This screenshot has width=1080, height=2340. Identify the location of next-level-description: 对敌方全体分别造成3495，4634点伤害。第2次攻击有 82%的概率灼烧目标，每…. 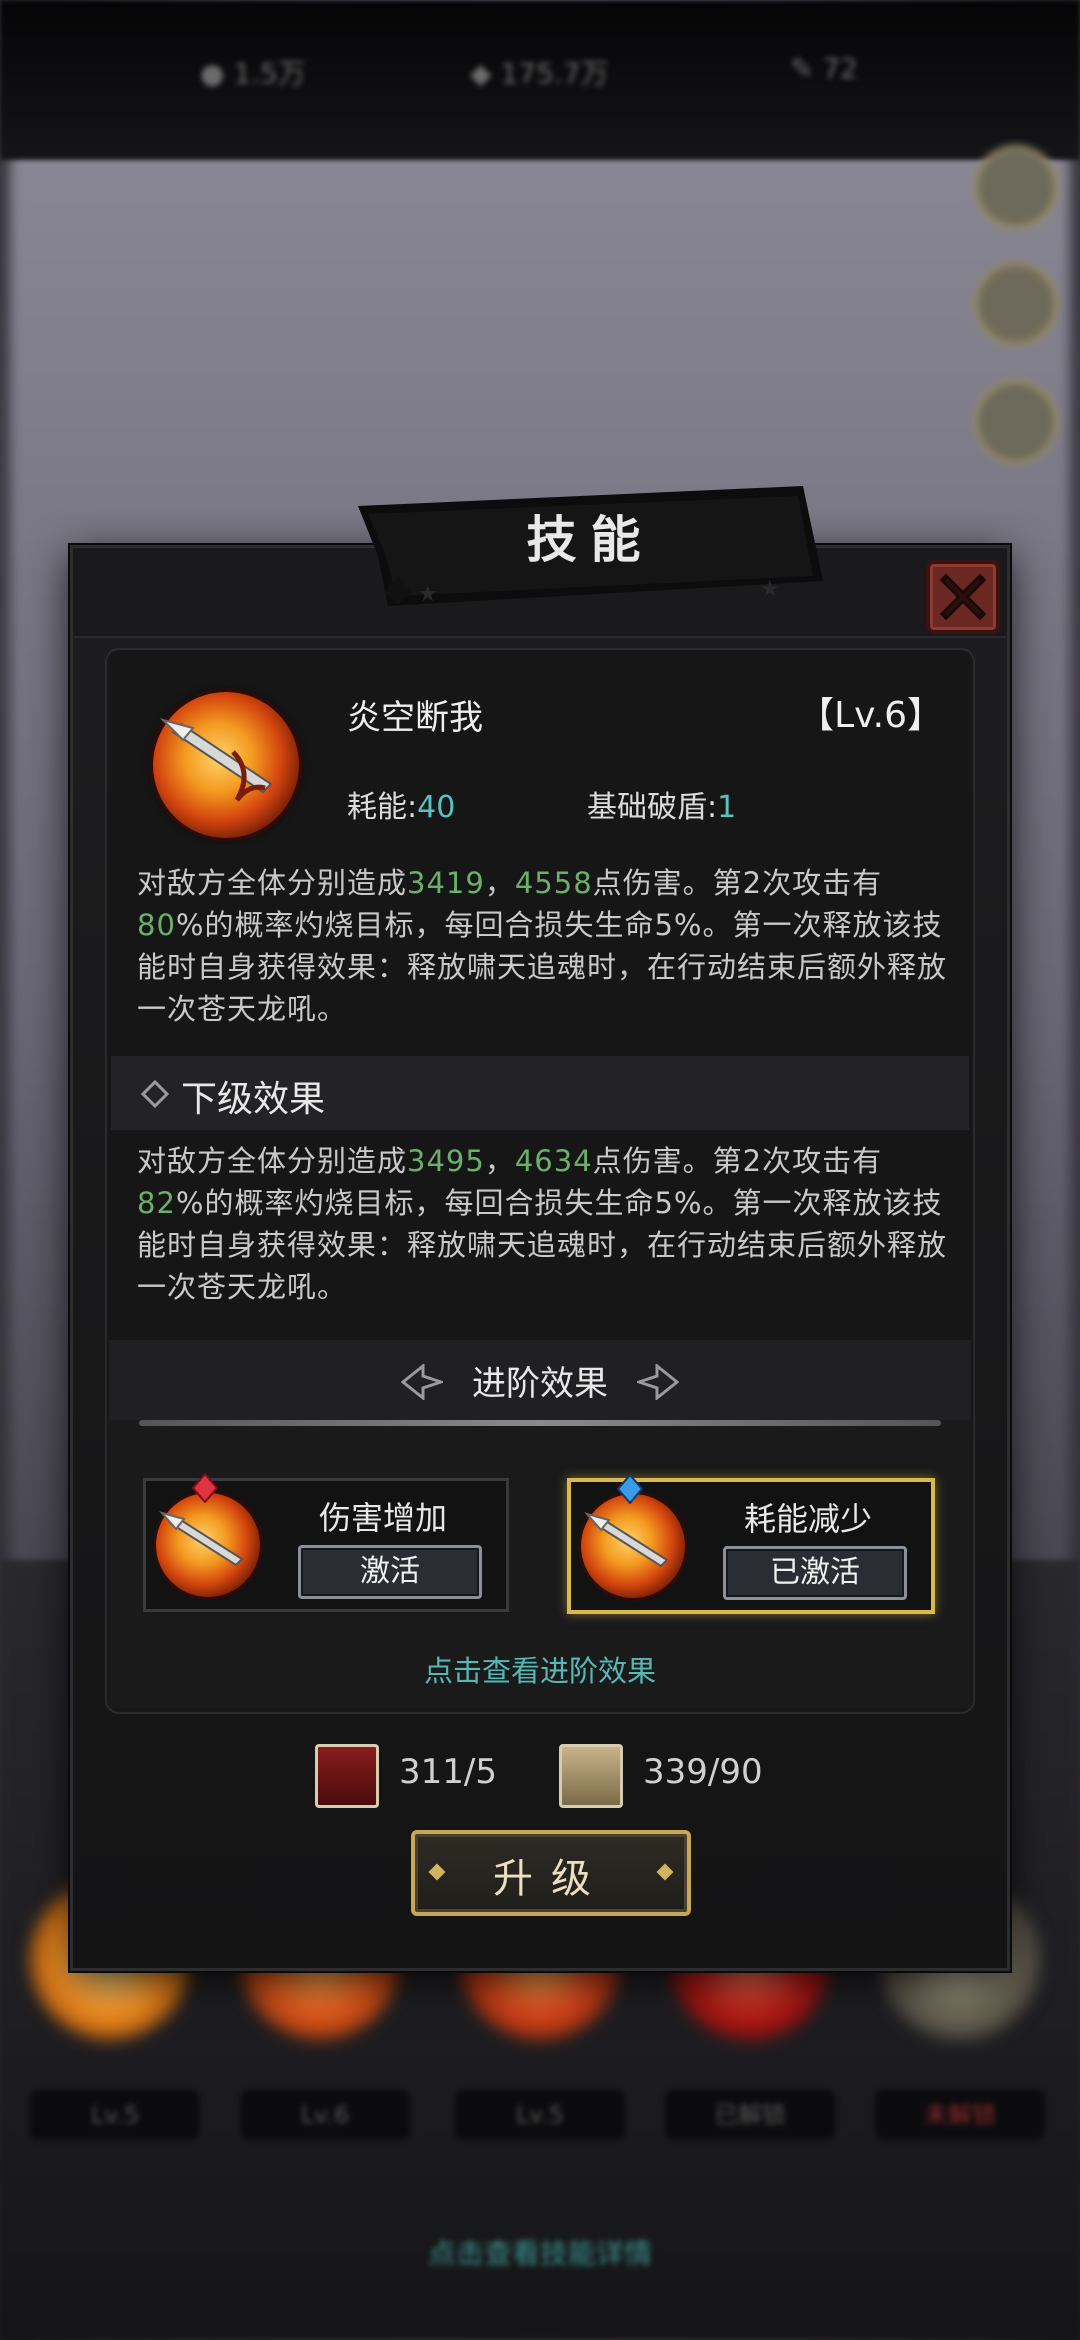
(542, 1224).